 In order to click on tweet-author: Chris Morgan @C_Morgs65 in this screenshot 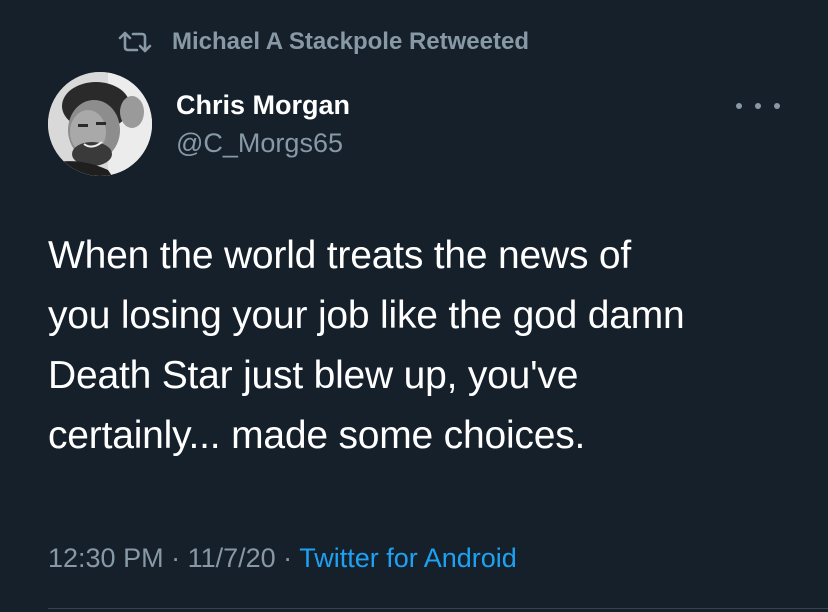, I will do `click(263, 124)`.